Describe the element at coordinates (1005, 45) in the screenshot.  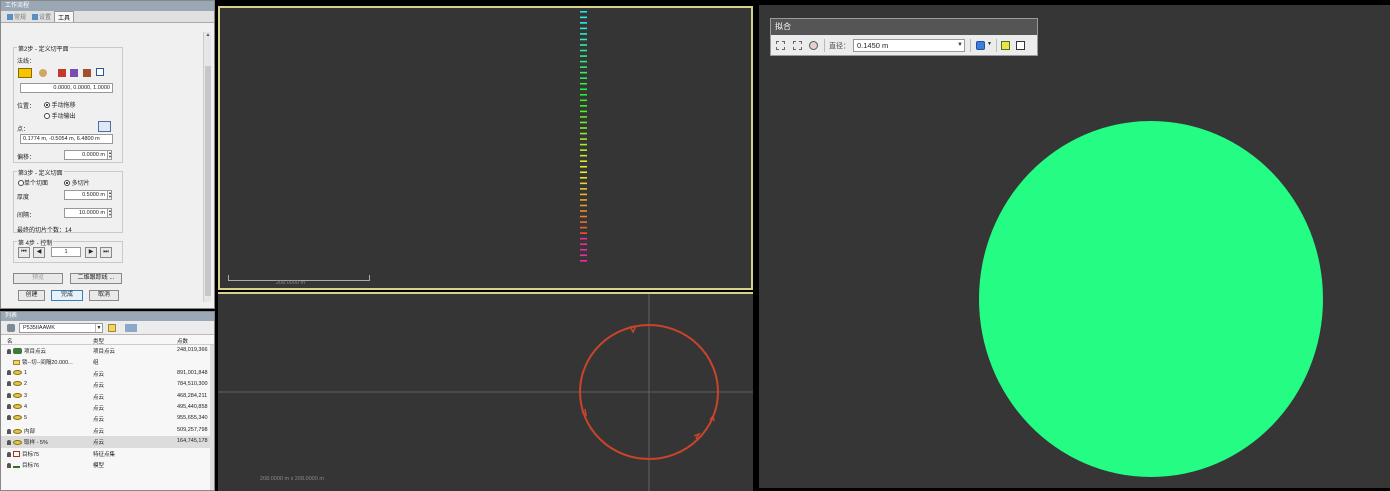
I see `accept-fit-icon` at that location.